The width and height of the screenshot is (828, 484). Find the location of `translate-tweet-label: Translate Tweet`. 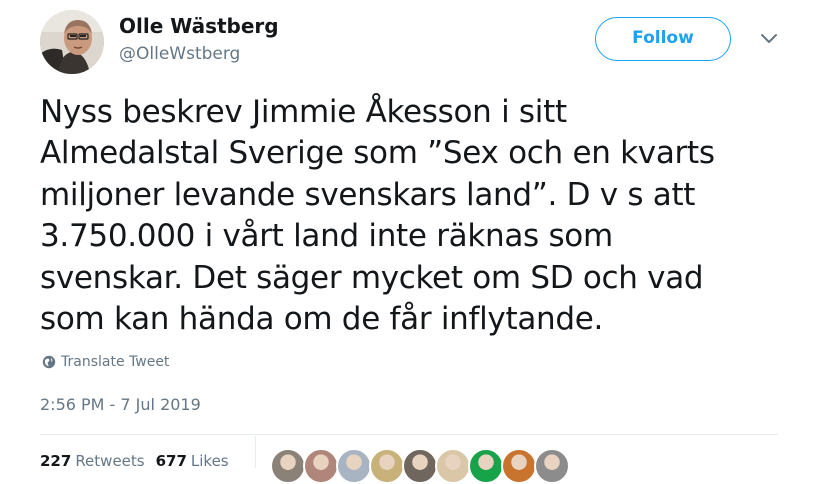

translate-tweet-label: Translate Tweet is located at coordinates (115, 362).